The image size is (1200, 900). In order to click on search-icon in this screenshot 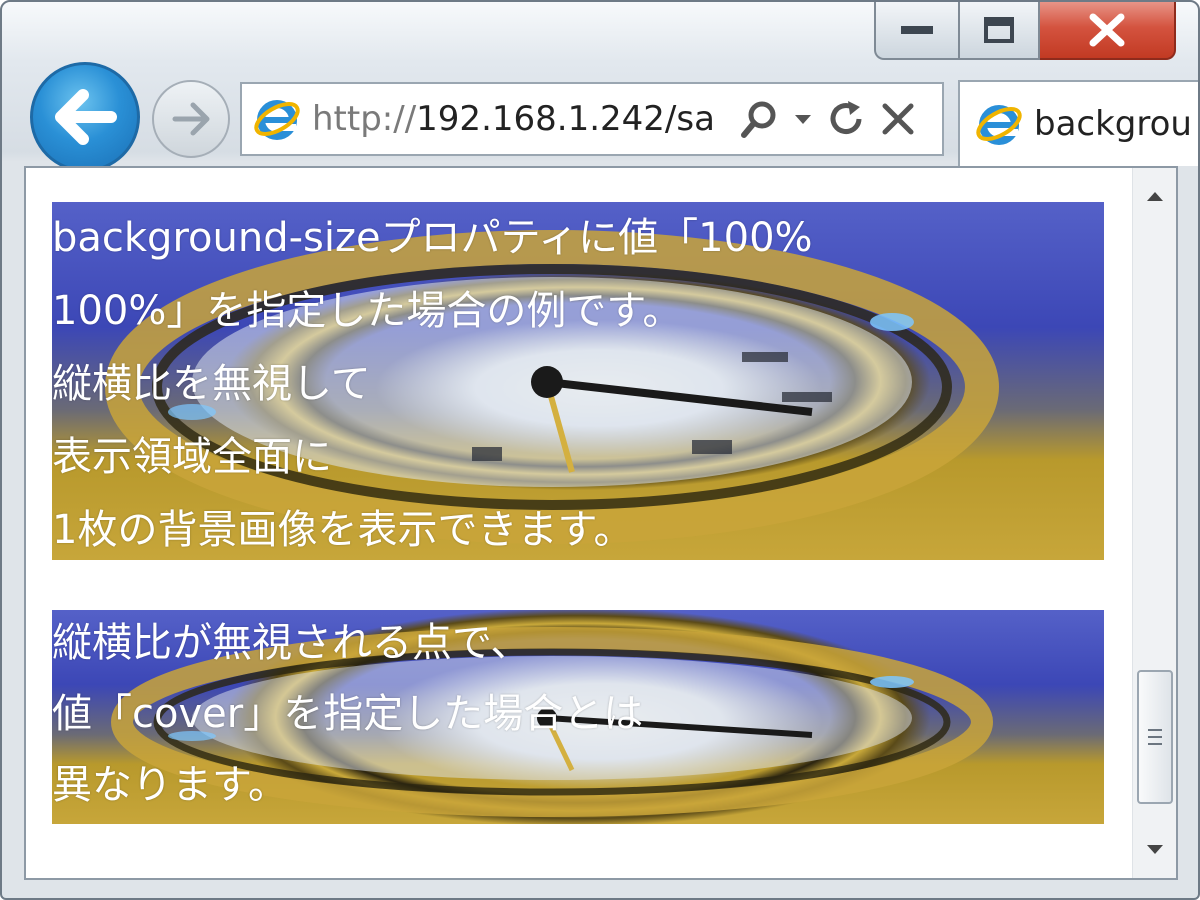, I will do `click(760, 119)`.